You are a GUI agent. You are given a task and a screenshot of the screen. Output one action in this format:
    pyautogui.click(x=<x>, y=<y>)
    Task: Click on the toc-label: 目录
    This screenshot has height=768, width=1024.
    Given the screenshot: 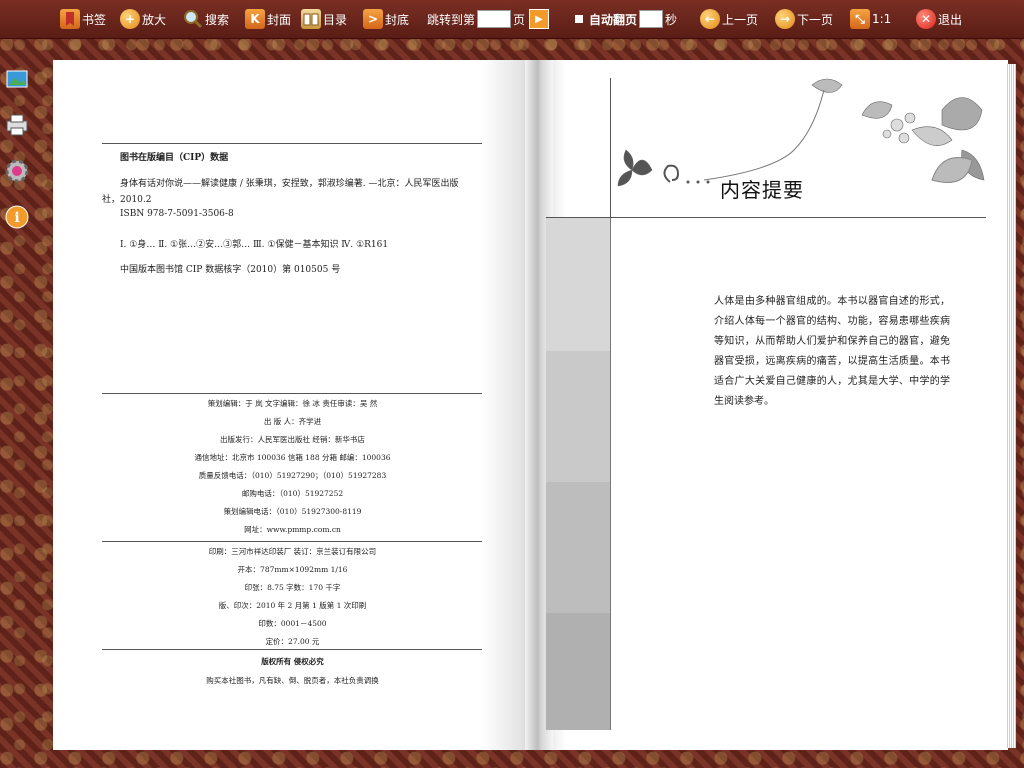 What is the action you would take?
    pyautogui.click(x=335, y=19)
    